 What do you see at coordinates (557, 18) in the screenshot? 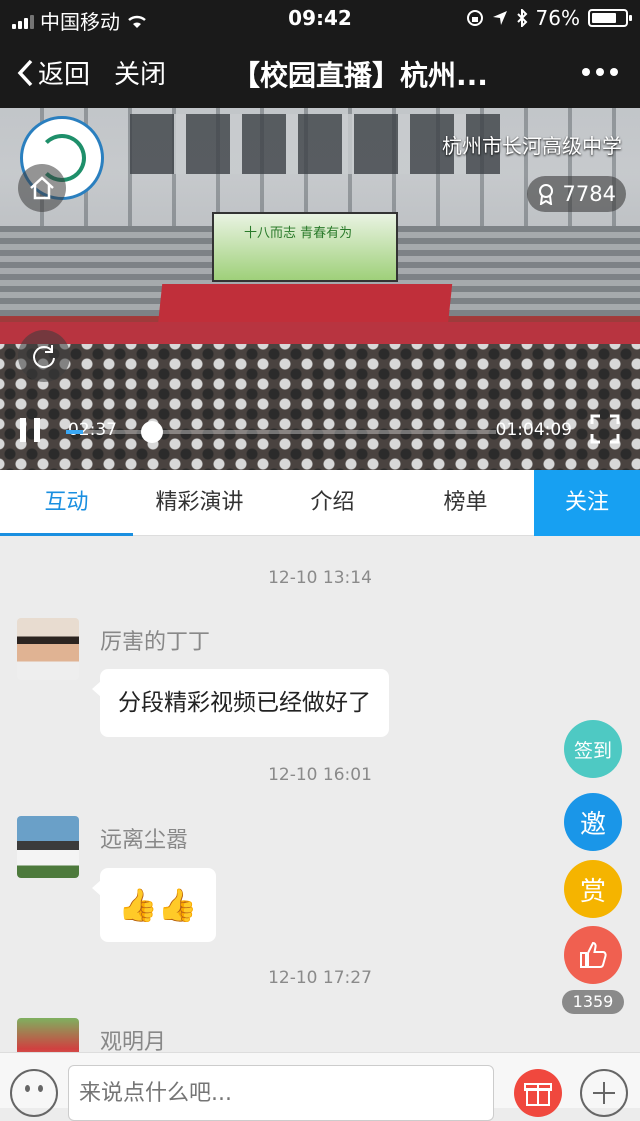
I see `battery-percent: 76%` at bounding box center [557, 18].